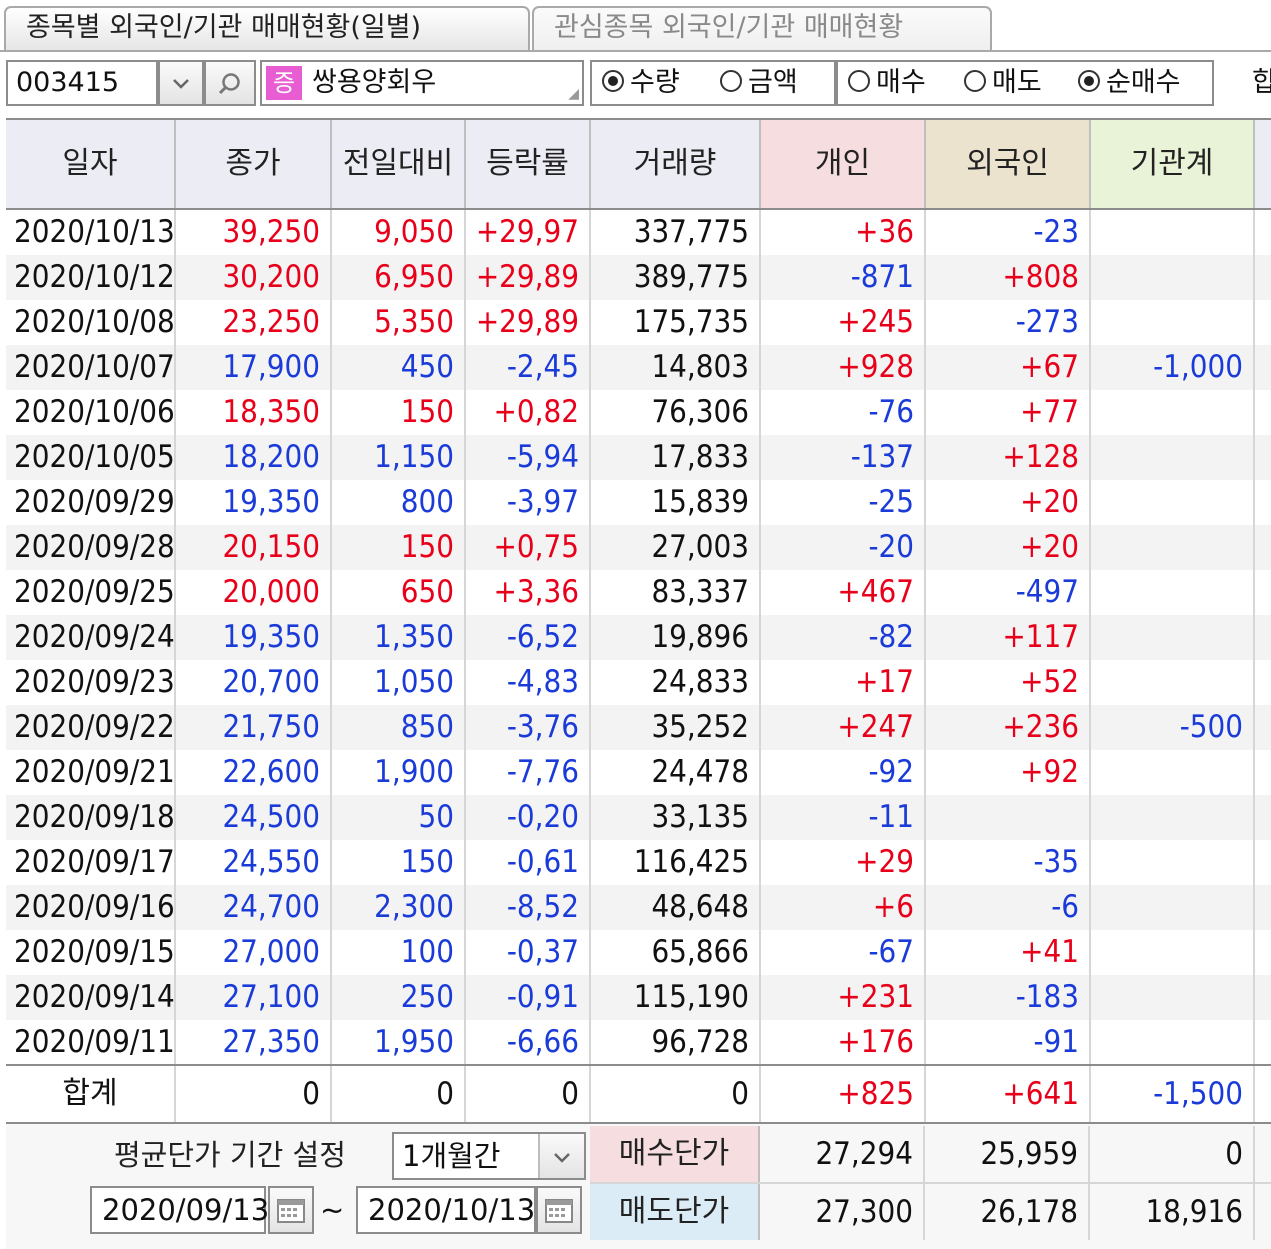 The image size is (1271, 1249). Describe the element at coordinates (1129, 83) in the screenshot. I see `radio-net-buy: 순매수` at that location.